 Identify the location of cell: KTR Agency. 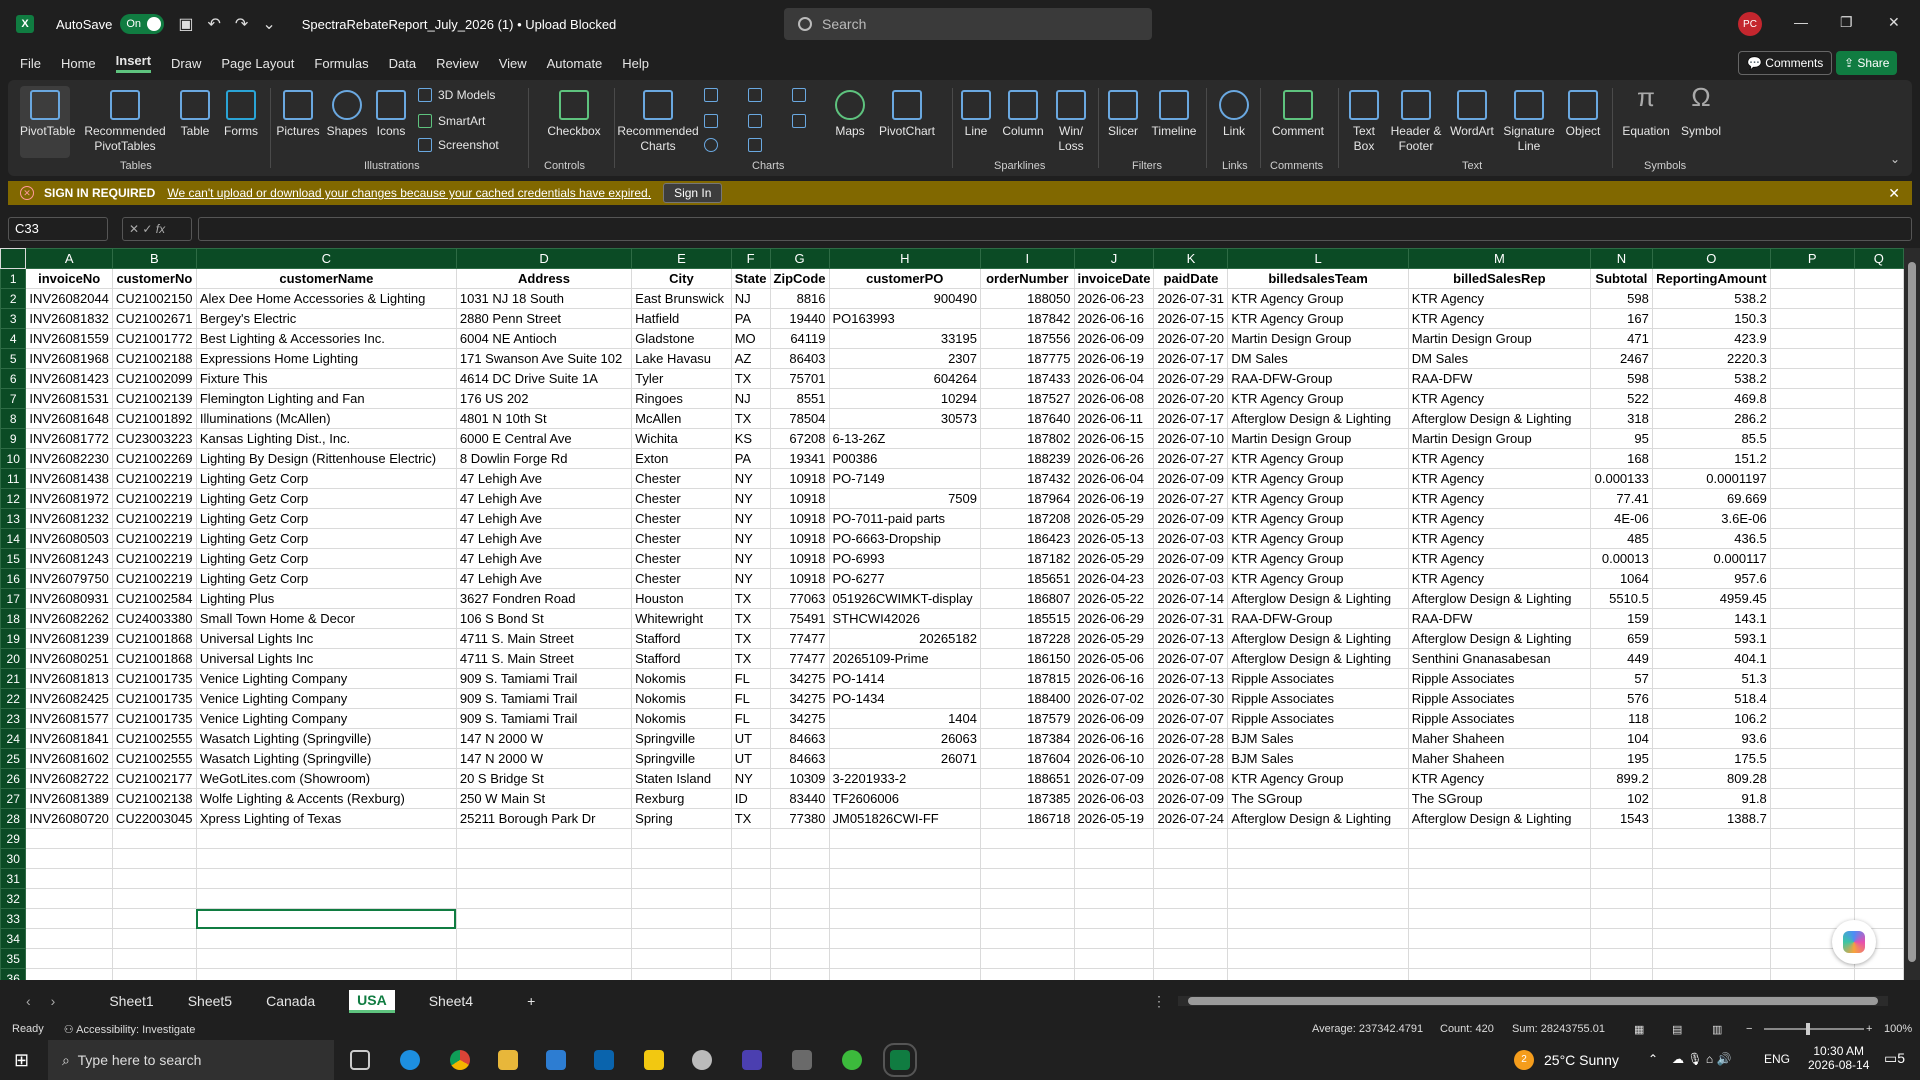
(1499, 578).